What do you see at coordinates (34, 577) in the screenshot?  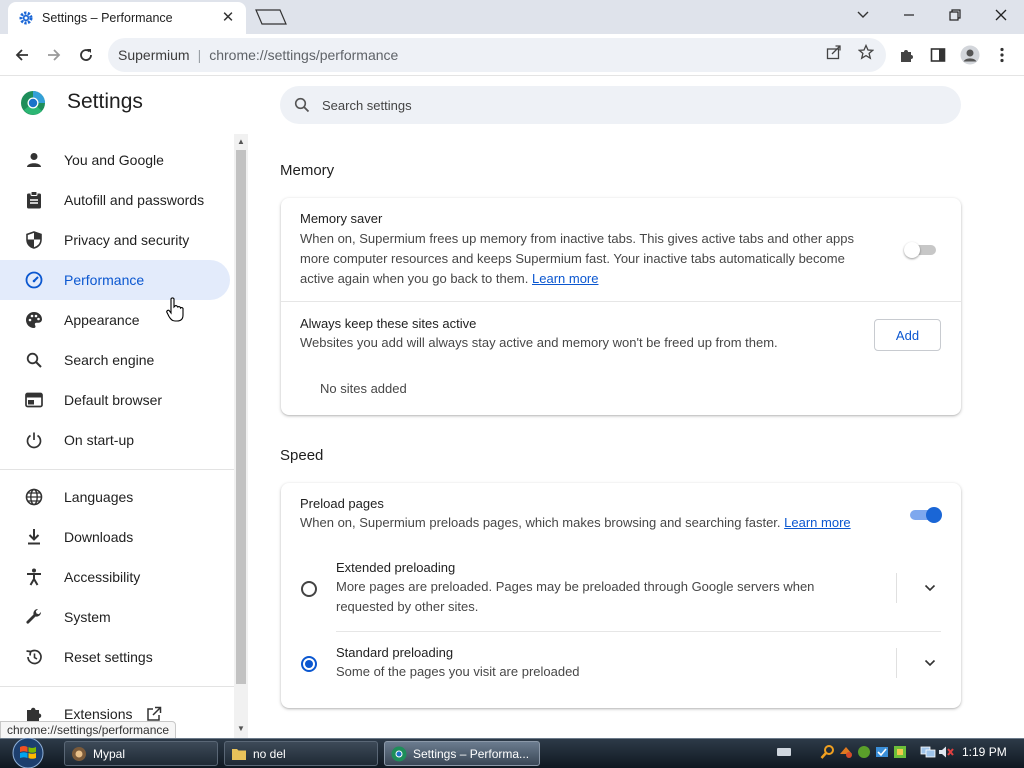 I see `accessibility-icon` at bounding box center [34, 577].